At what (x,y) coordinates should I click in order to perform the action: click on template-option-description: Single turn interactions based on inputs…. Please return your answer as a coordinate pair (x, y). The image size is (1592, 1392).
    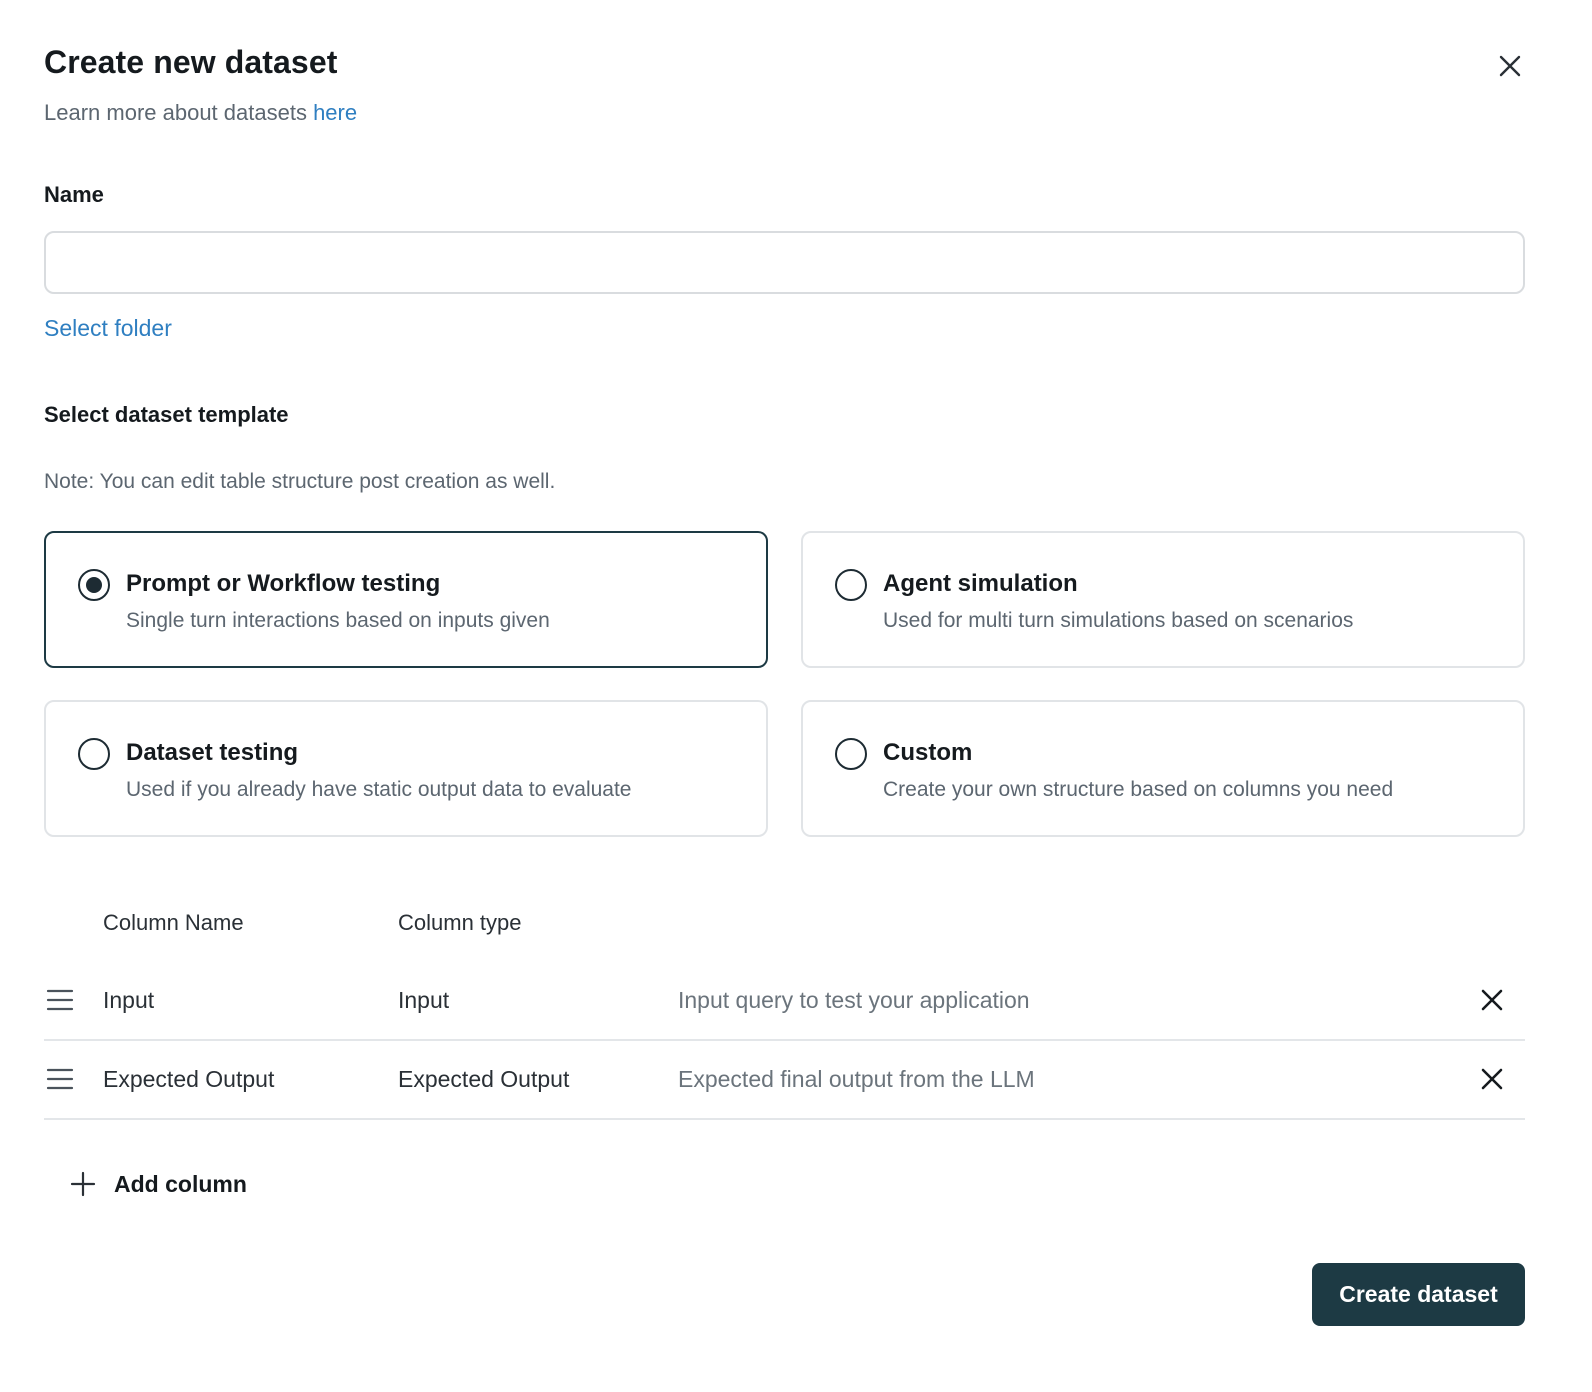
    Looking at the image, I should click on (338, 620).